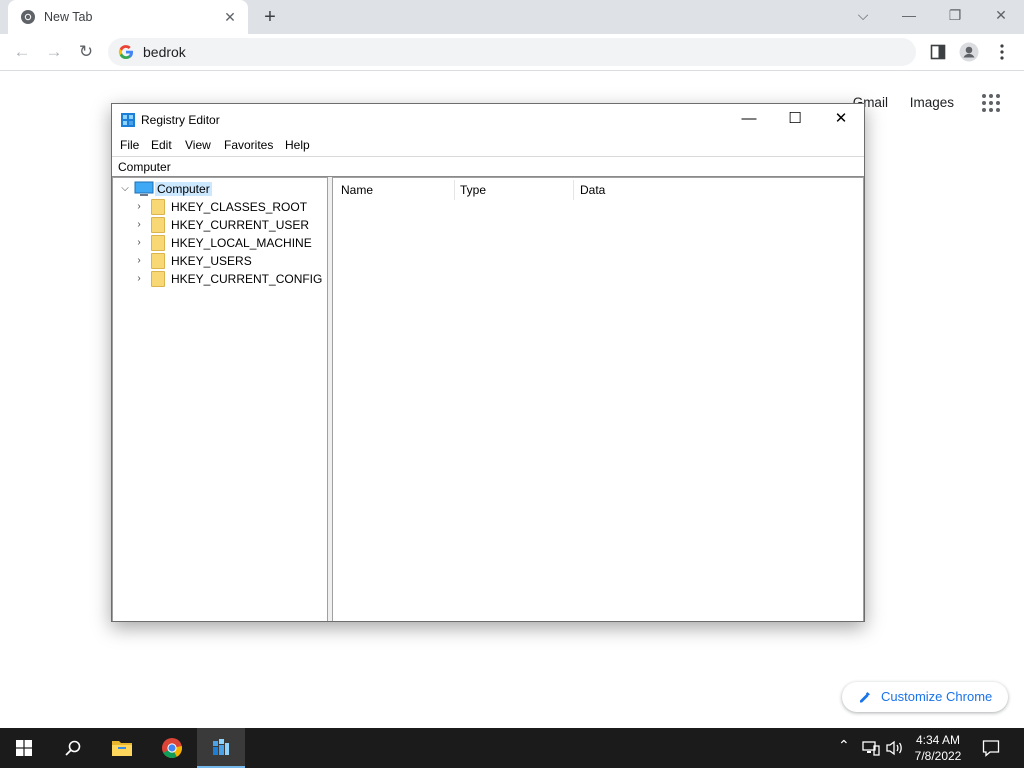  What do you see at coordinates (144, 188) in the screenshot?
I see `computer-icon` at bounding box center [144, 188].